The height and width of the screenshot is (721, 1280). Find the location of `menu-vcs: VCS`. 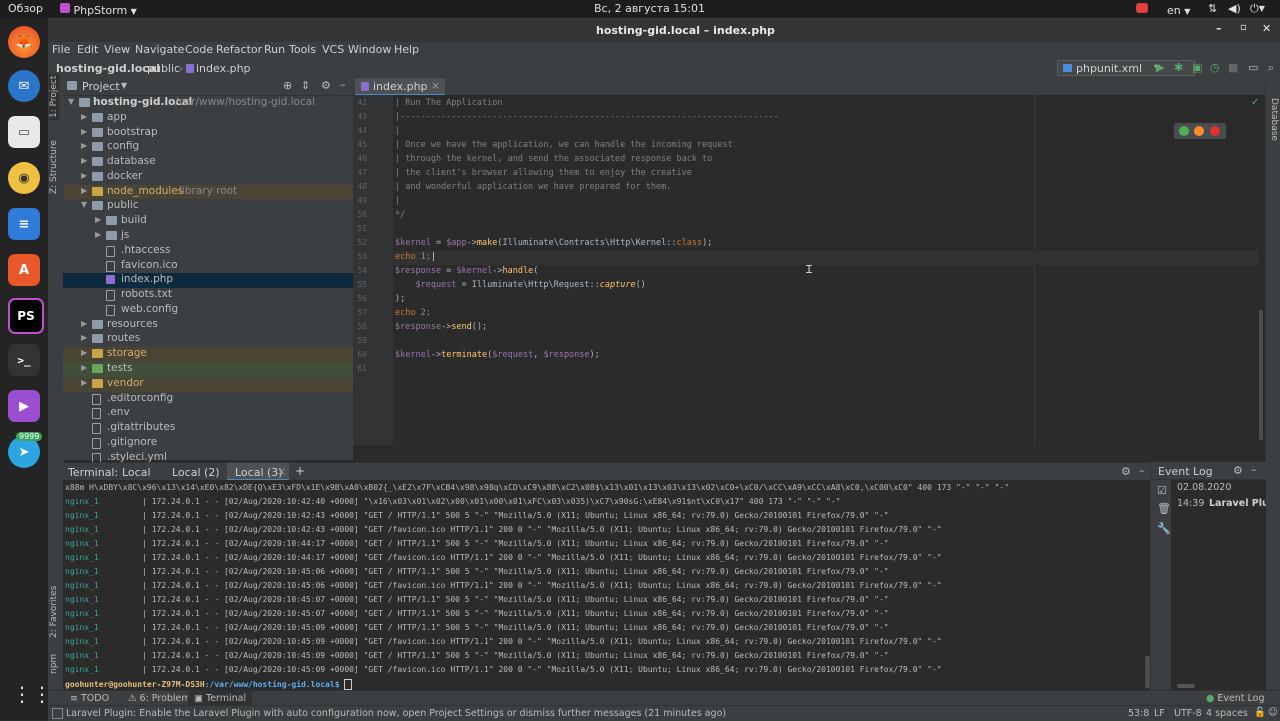

menu-vcs: VCS is located at coordinates (333, 49).